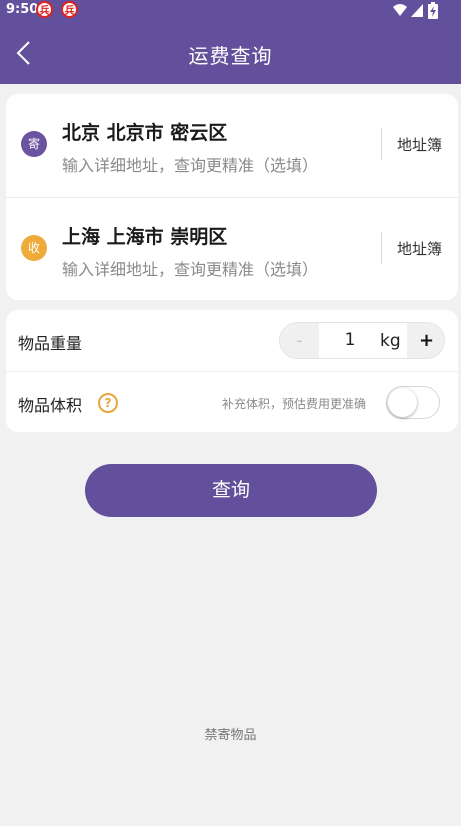 This screenshot has width=461, height=826. Describe the element at coordinates (402, 402) in the screenshot. I see `toggle-knob` at that location.